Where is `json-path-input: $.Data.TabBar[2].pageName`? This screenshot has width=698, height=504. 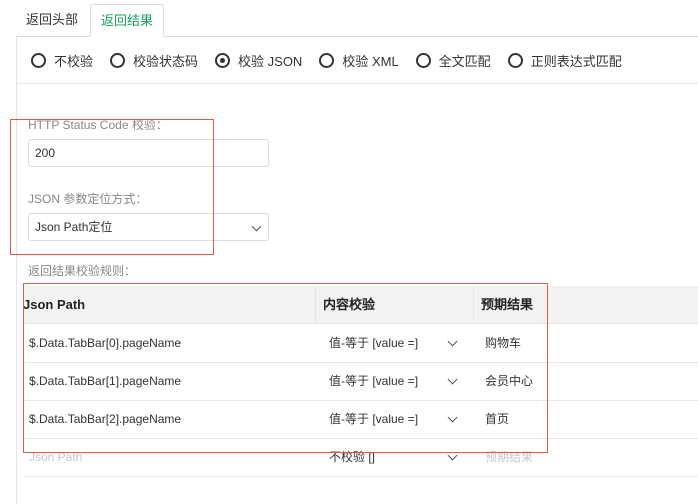 json-path-input: $.Data.TabBar[2].pageName is located at coordinates (105, 419).